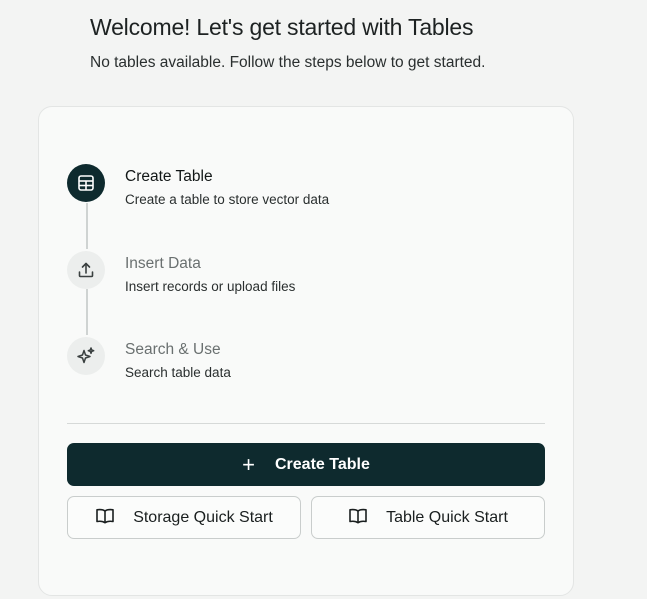 Image resolution: width=647 pixels, height=599 pixels. Describe the element at coordinates (86, 356) in the screenshot. I see `sparkles-icon` at that location.